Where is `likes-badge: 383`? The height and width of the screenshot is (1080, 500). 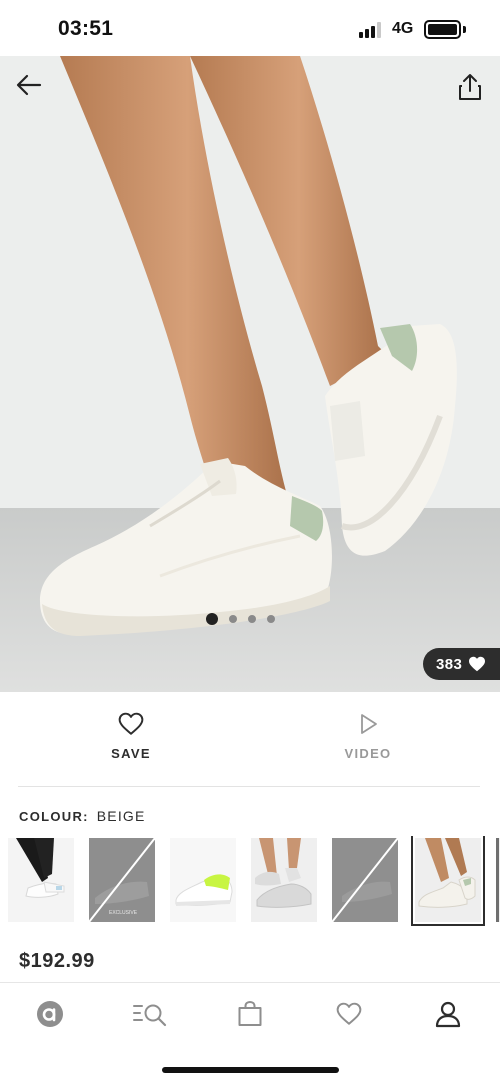
likes-badge: 383 is located at coordinates (461, 664).